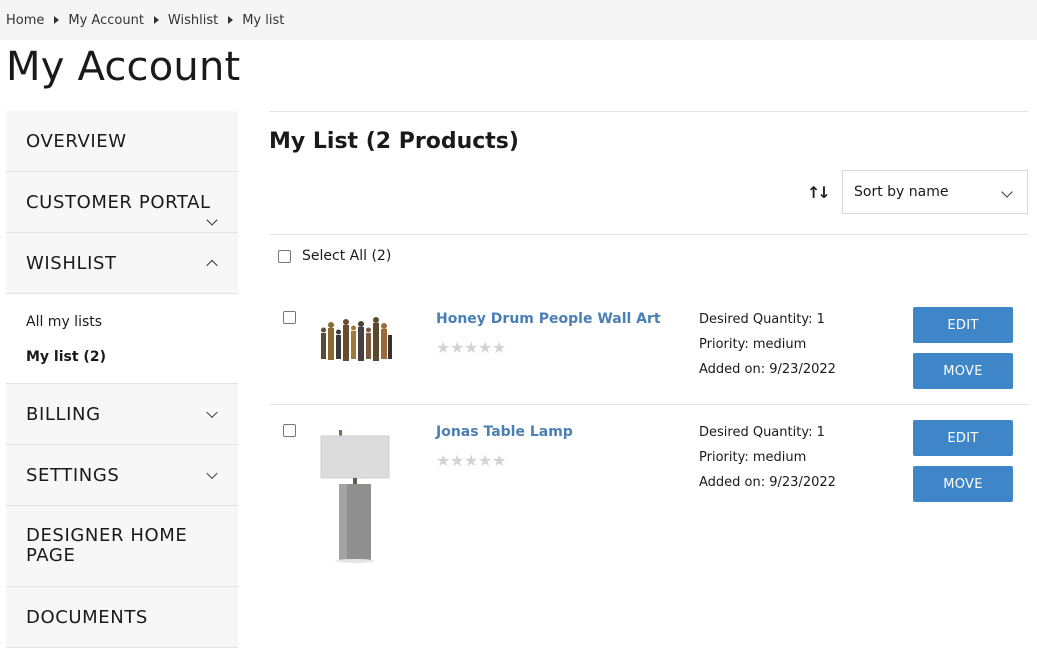 Image resolution: width=1037 pixels, height=649 pixels. Describe the element at coordinates (25, 20) in the screenshot. I see `breadcrumb-home: Home` at that location.